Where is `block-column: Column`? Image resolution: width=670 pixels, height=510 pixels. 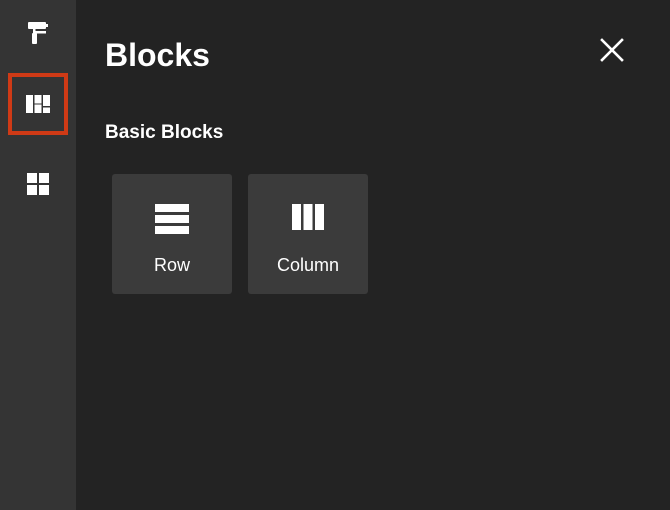 block-column: Column is located at coordinates (308, 234).